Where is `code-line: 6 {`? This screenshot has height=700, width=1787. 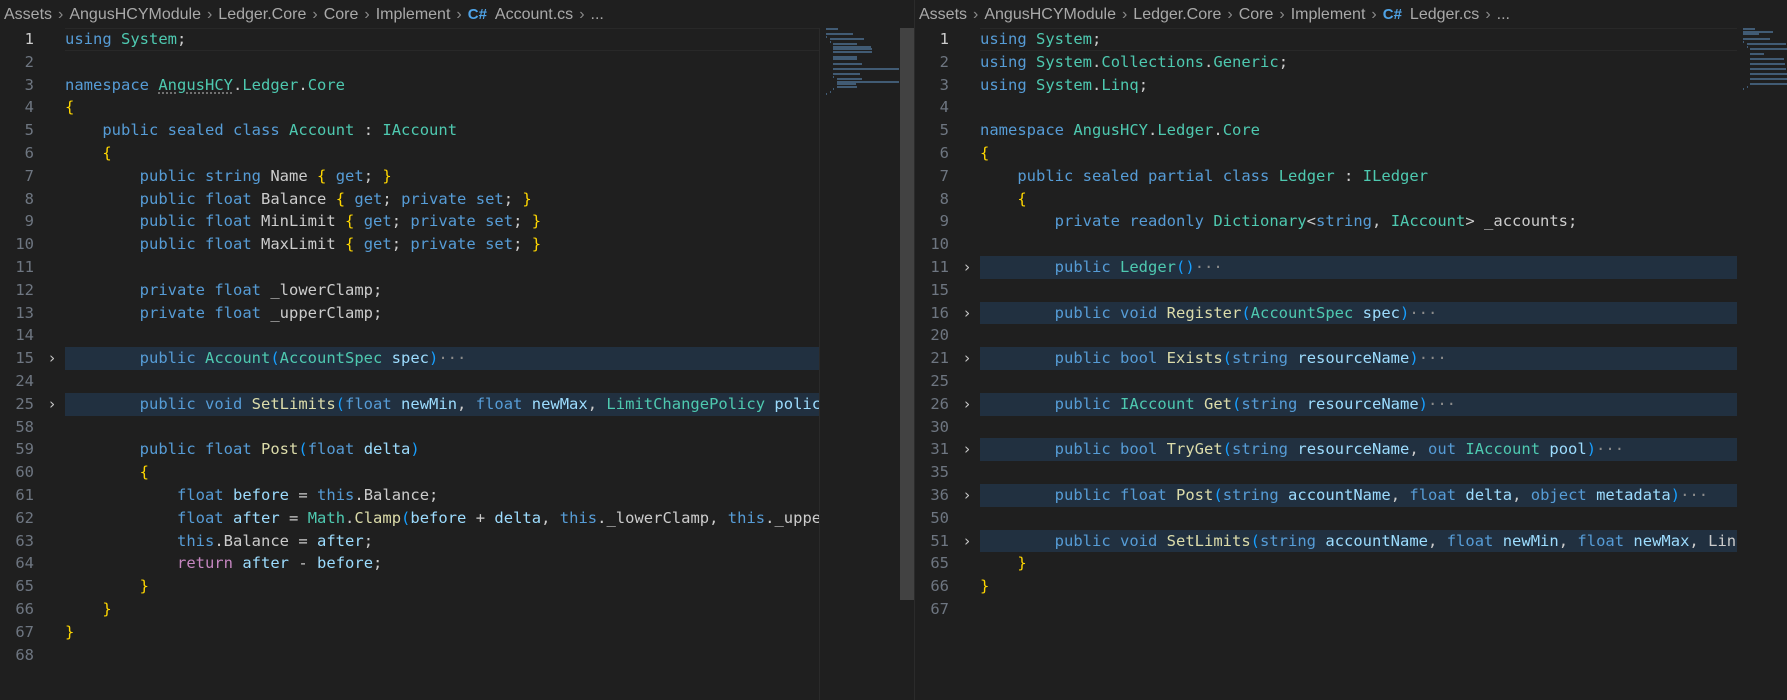
code-line: 6 { is located at coordinates (457, 153).